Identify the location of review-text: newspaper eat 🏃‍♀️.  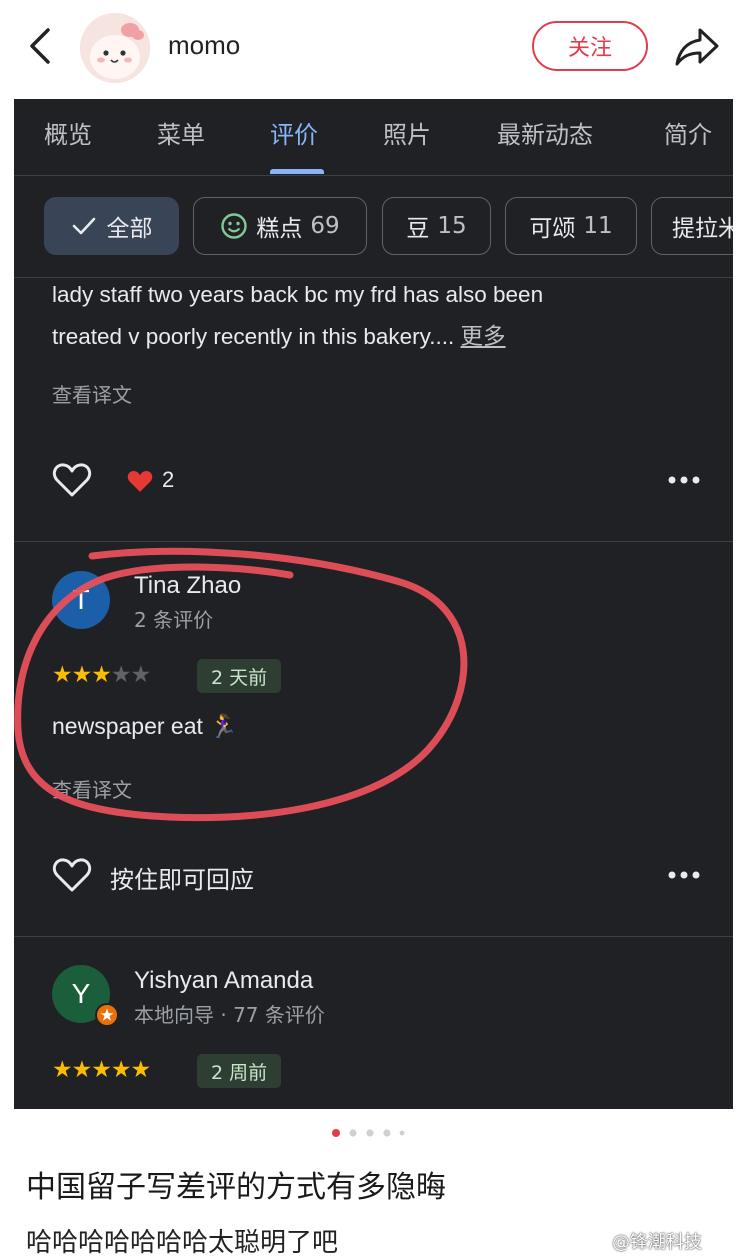
(145, 726).